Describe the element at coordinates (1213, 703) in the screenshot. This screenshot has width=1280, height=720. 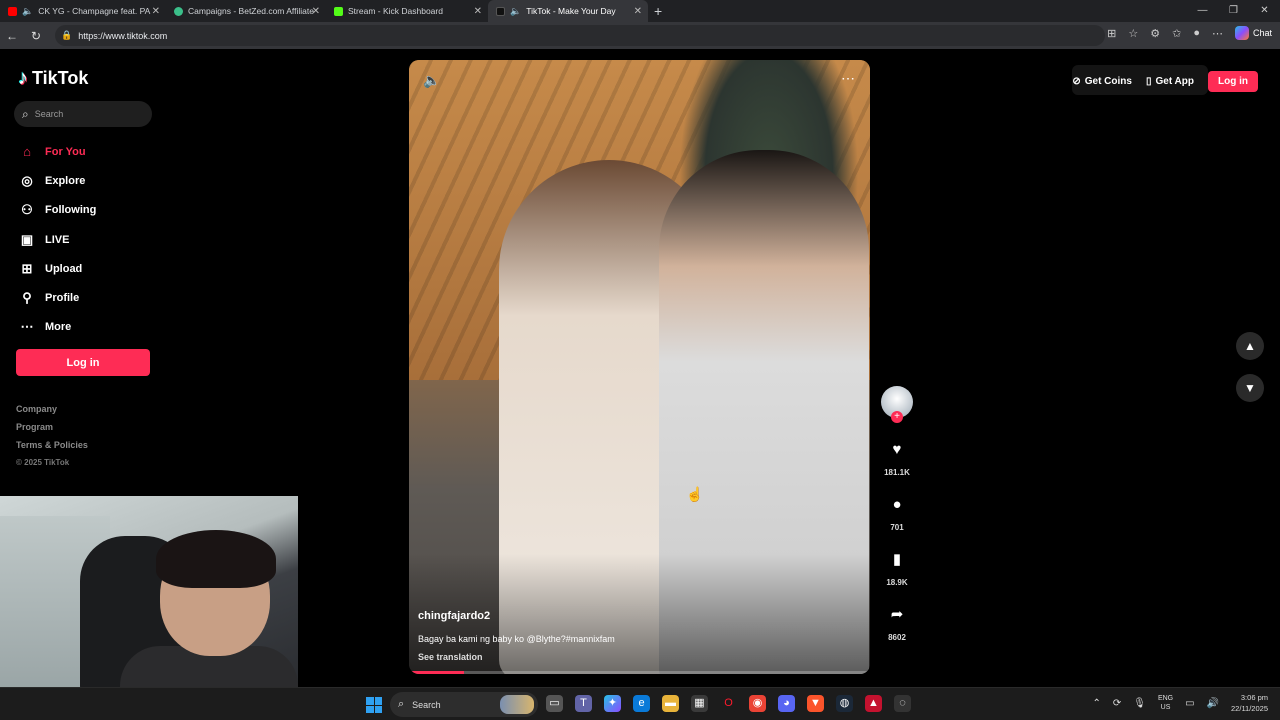
I see `volume-icon: 🔊` at that location.